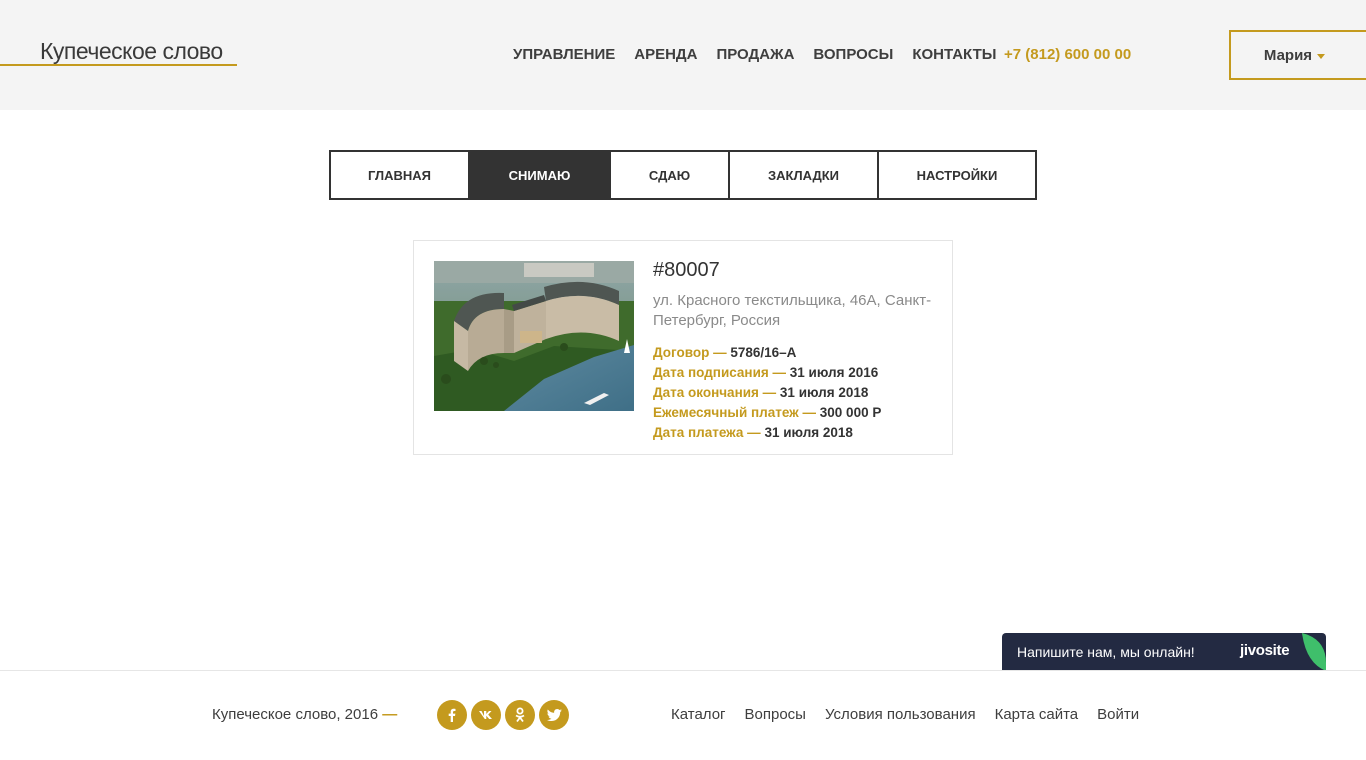  Describe the element at coordinates (853, 54) in the screenshot. I see `nav-questions: Вопросы` at that location.